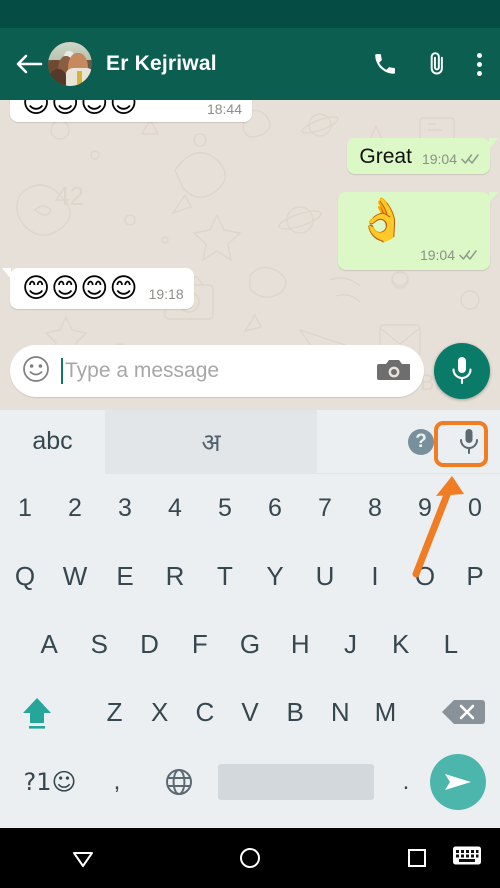  I want to click on message-bubble-incoming: 😊😊😊😊 18:44, so click(131, 111).